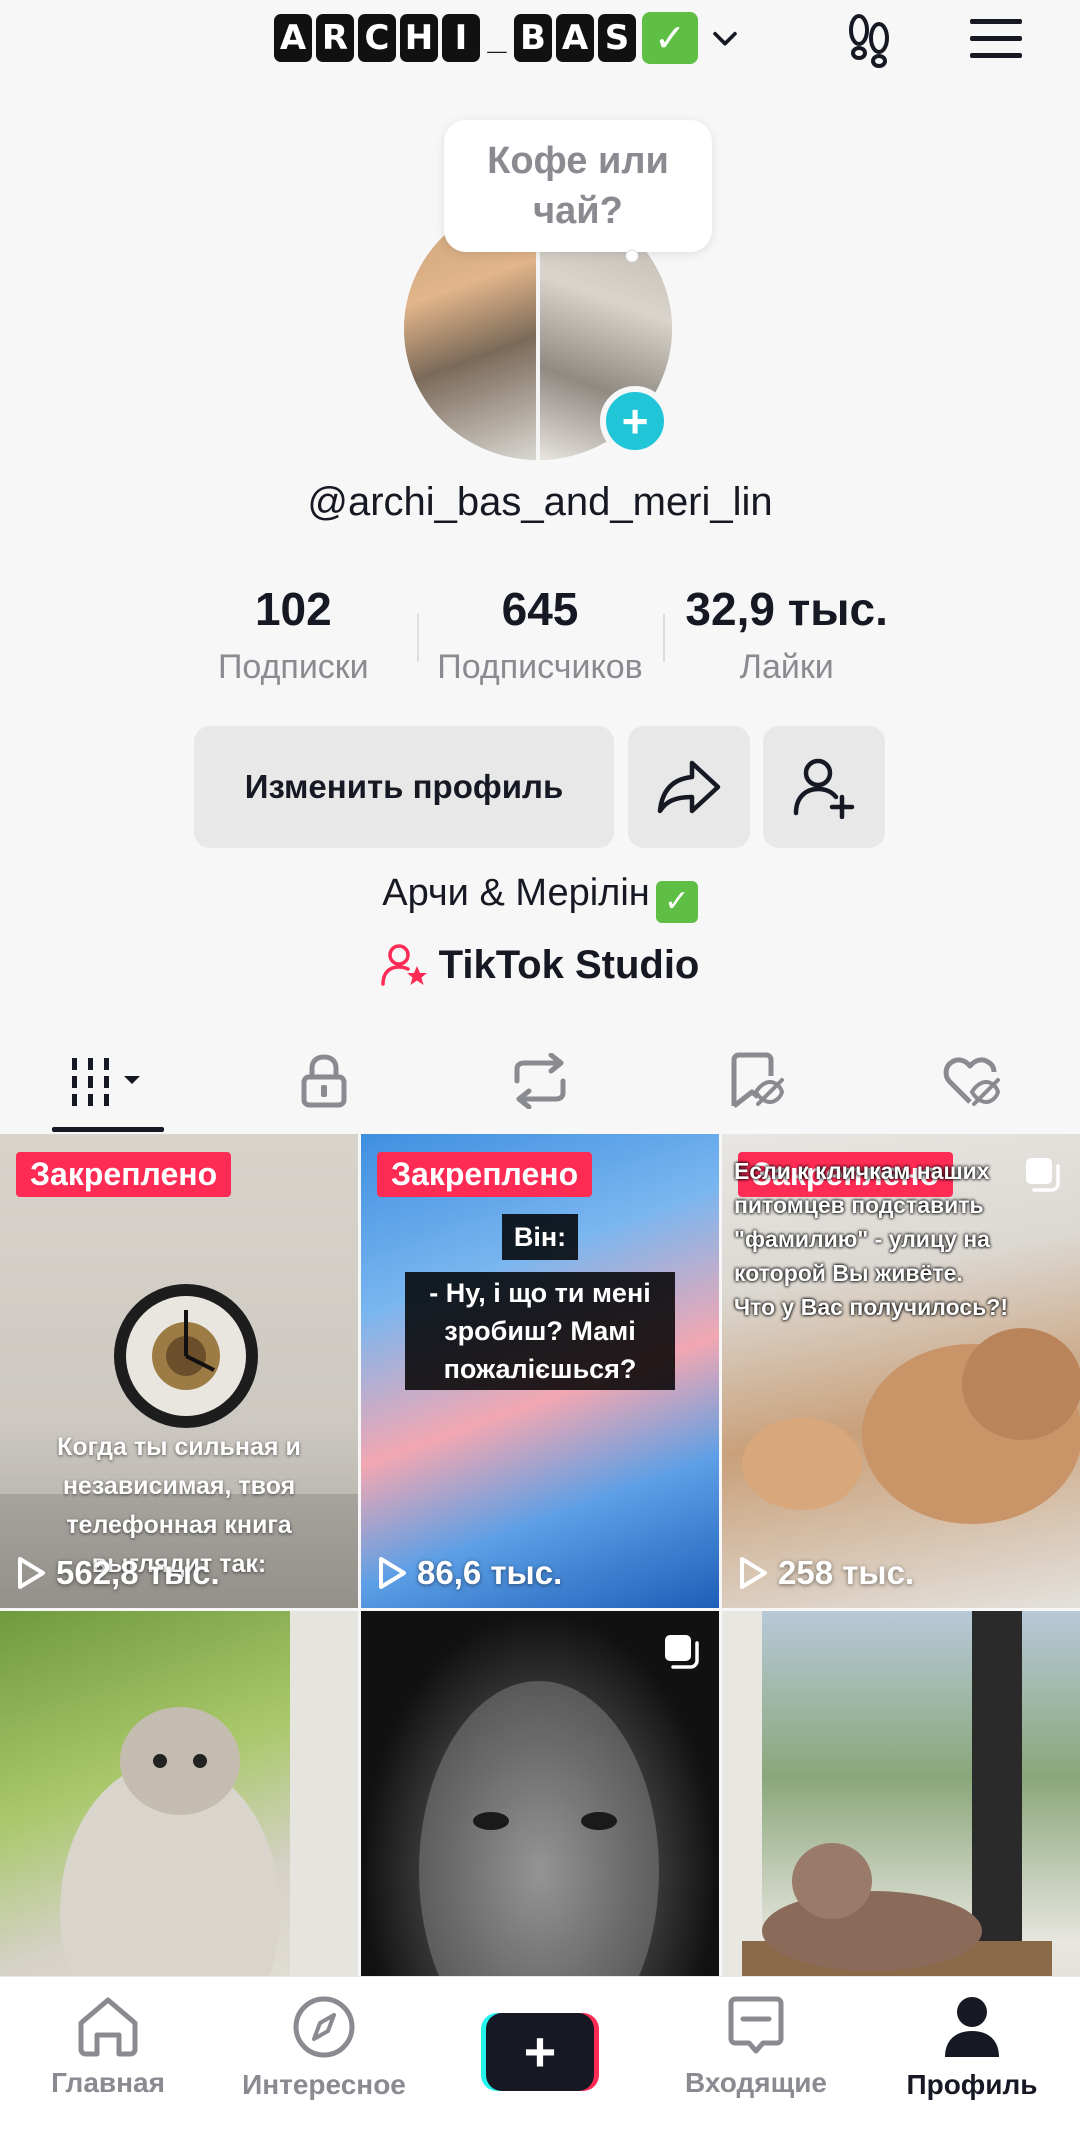  Describe the element at coordinates (293, 667) in the screenshot. I see `stat-label: Подписки` at that location.